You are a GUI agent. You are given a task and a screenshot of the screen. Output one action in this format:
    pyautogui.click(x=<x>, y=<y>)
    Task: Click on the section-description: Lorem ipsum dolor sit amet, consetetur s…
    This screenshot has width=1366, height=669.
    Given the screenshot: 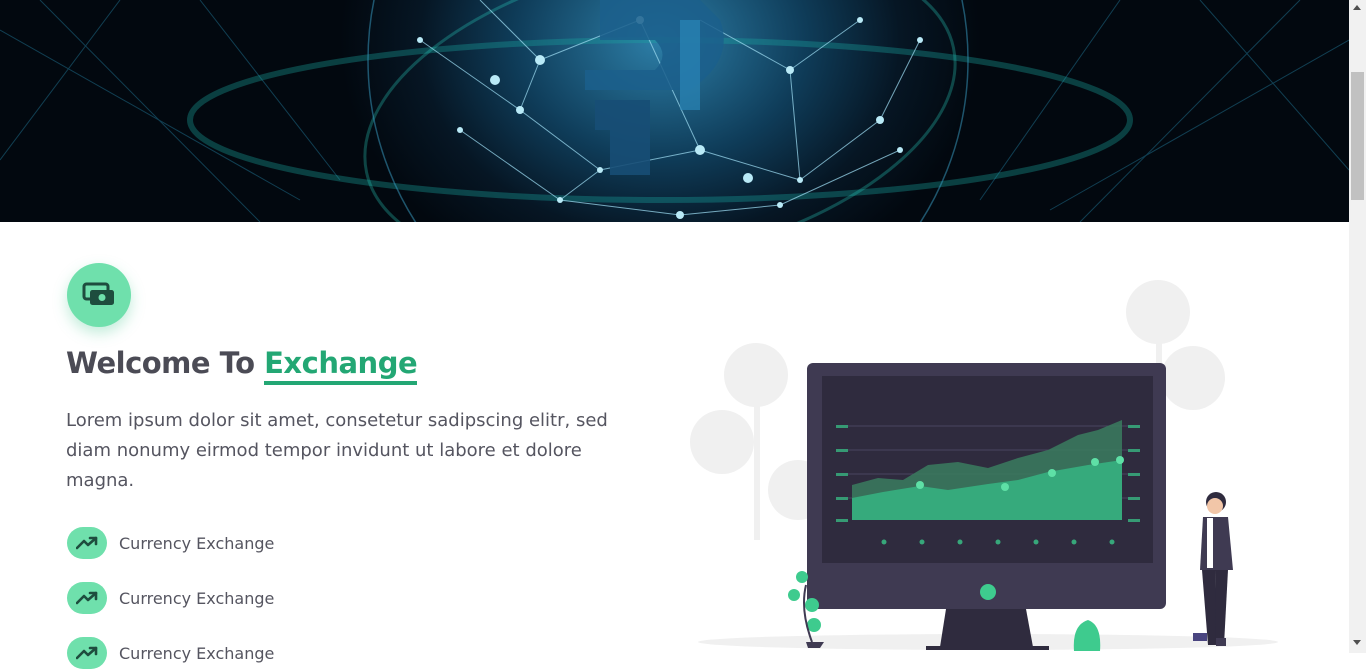 What is the action you would take?
    pyautogui.click(x=337, y=450)
    